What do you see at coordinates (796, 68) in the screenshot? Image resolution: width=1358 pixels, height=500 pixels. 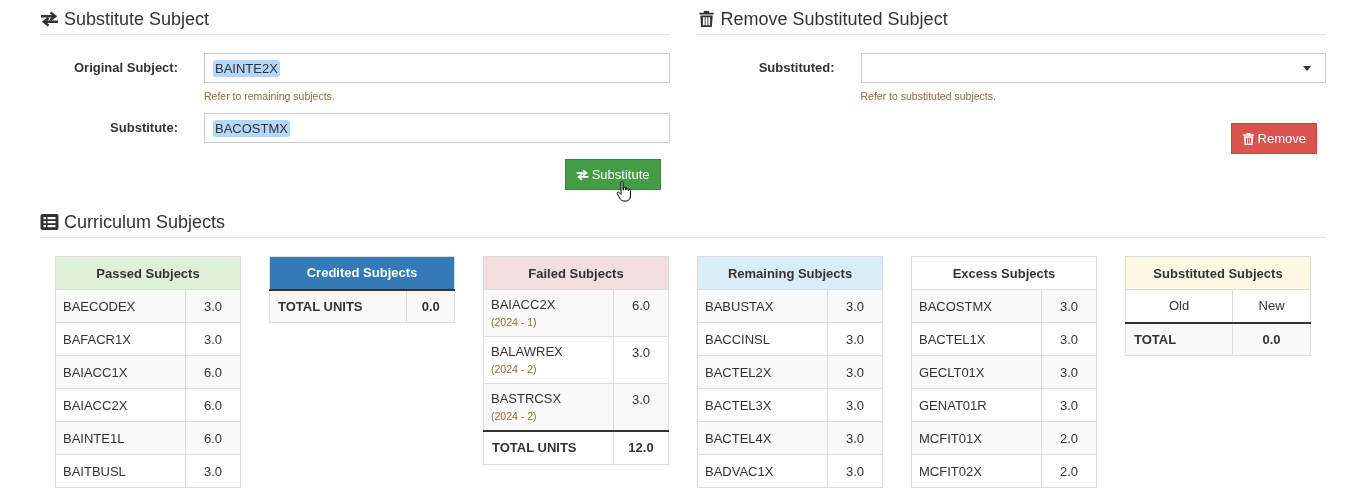 I see `field-label: Substituted:` at bounding box center [796, 68].